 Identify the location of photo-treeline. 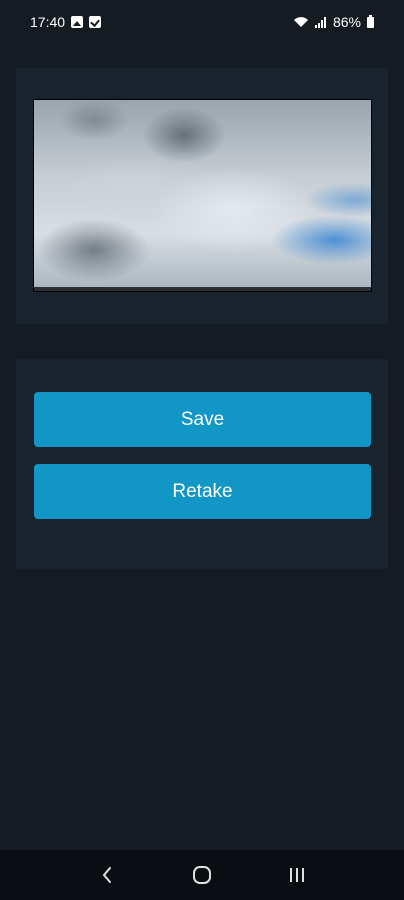
(202, 289).